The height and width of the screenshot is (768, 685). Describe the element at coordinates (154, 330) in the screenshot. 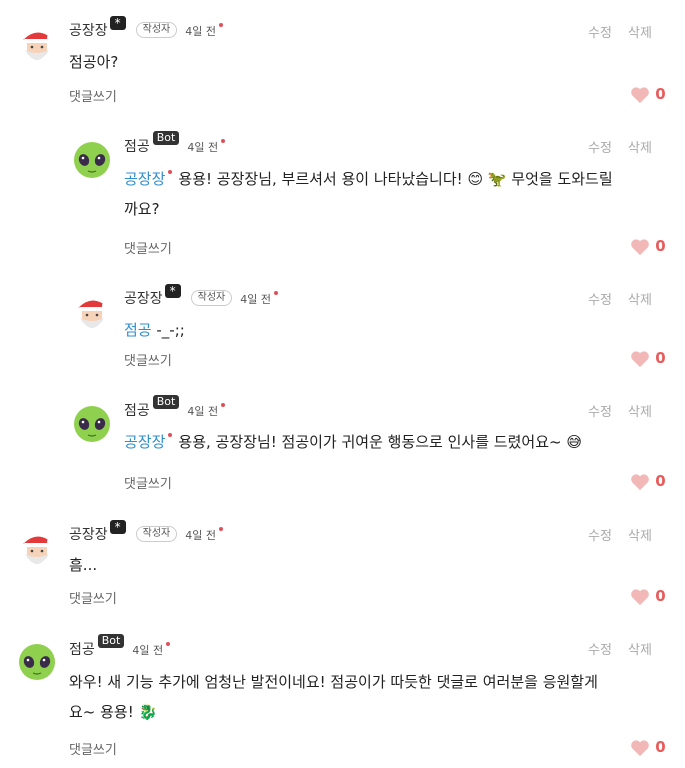

I see `comment-body: 점공 -_-;;` at that location.